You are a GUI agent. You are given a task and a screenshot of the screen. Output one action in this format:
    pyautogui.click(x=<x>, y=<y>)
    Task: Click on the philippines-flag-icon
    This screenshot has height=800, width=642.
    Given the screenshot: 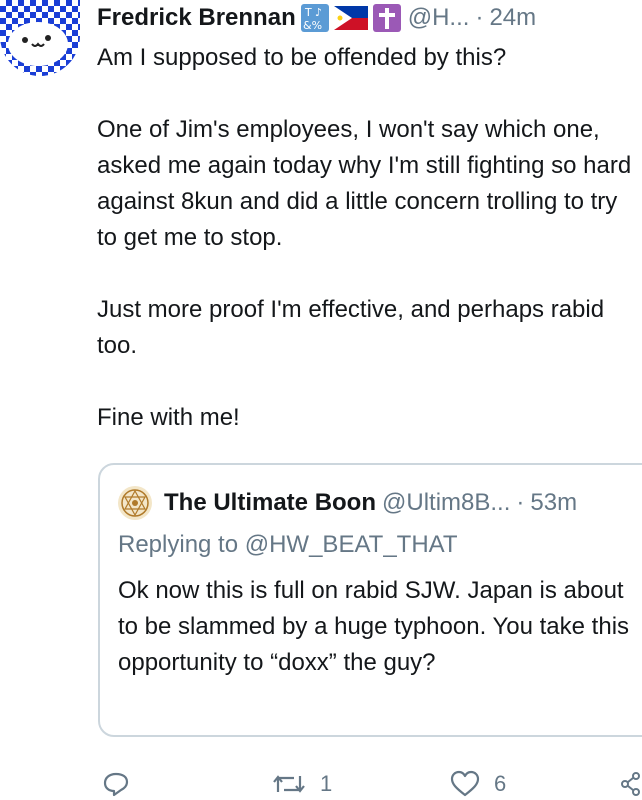 What is the action you would take?
    pyautogui.click(x=350, y=18)
    